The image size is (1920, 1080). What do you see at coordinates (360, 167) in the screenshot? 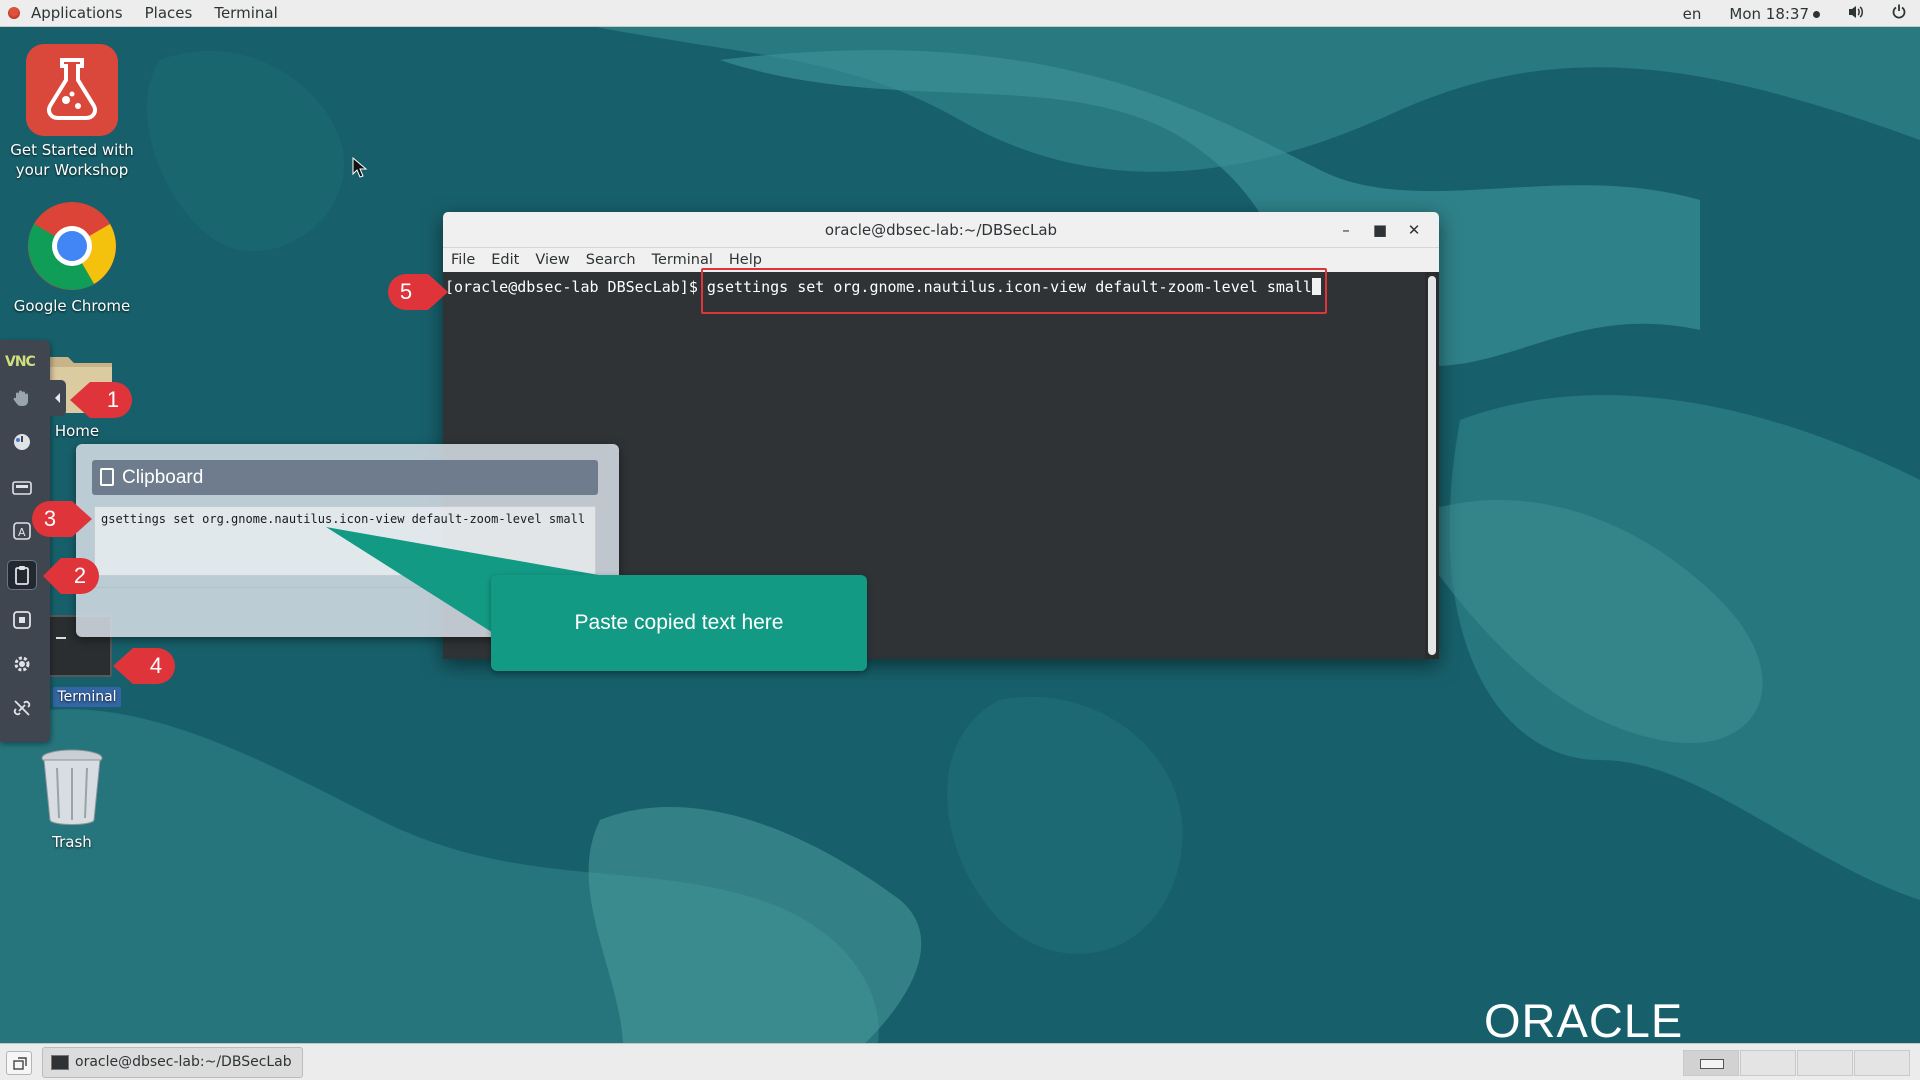
I see `mouse-cursor-icon` at bounding box center [360, 167].